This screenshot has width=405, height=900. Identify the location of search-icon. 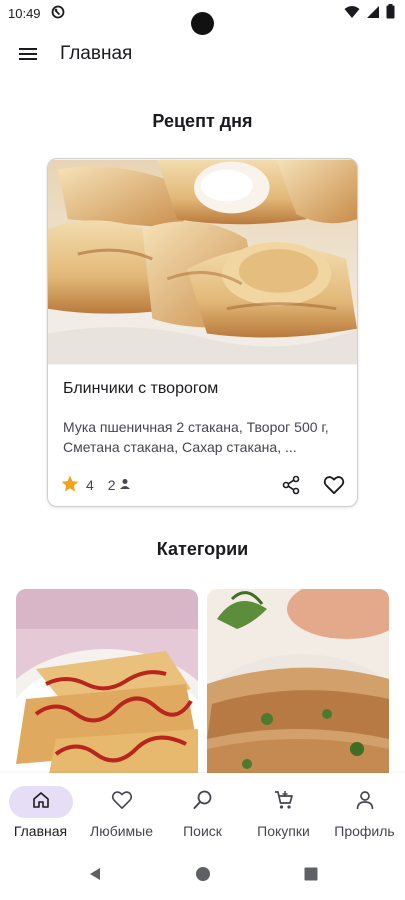
(203, 802).